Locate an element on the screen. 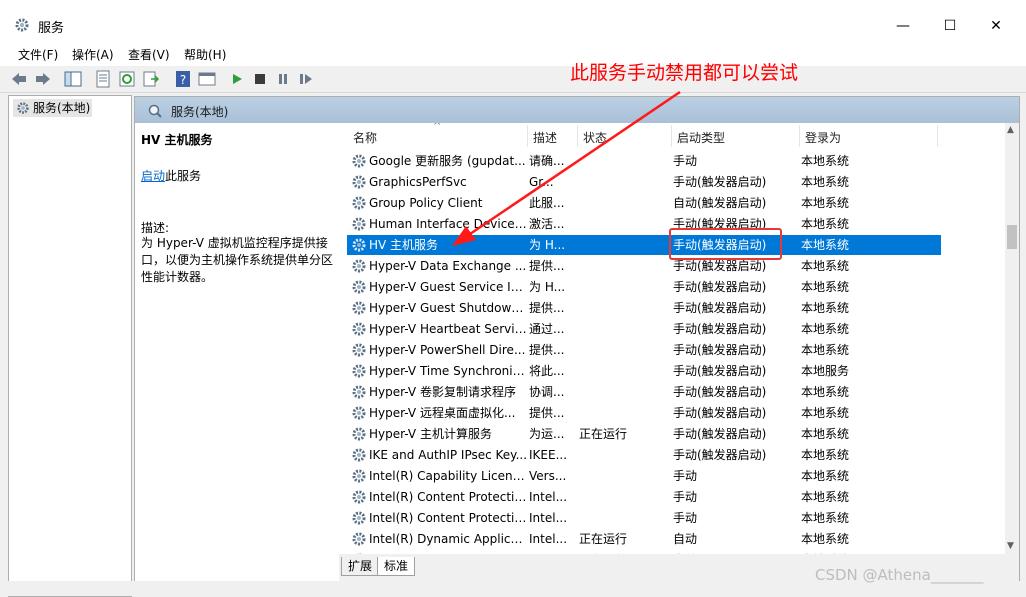  service-startup-type: 自动(触发器启动) is located at coordinates (720, 203).